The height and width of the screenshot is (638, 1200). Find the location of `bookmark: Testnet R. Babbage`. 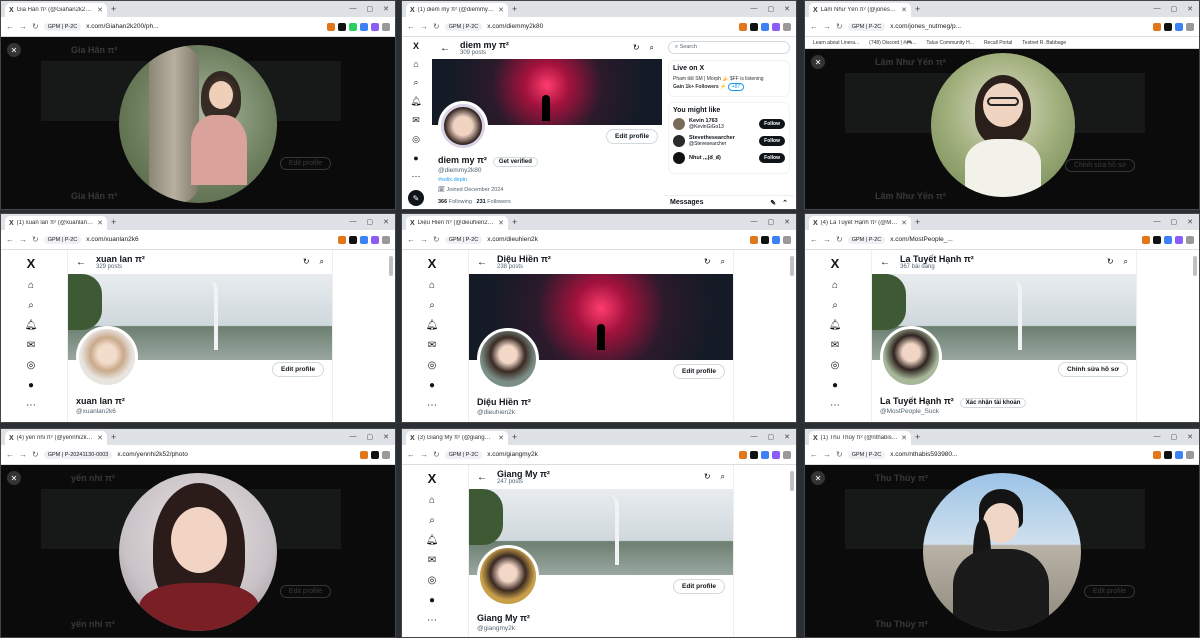

bookmark: Testnet R. Babbage is located at coordinates (1044, 43).